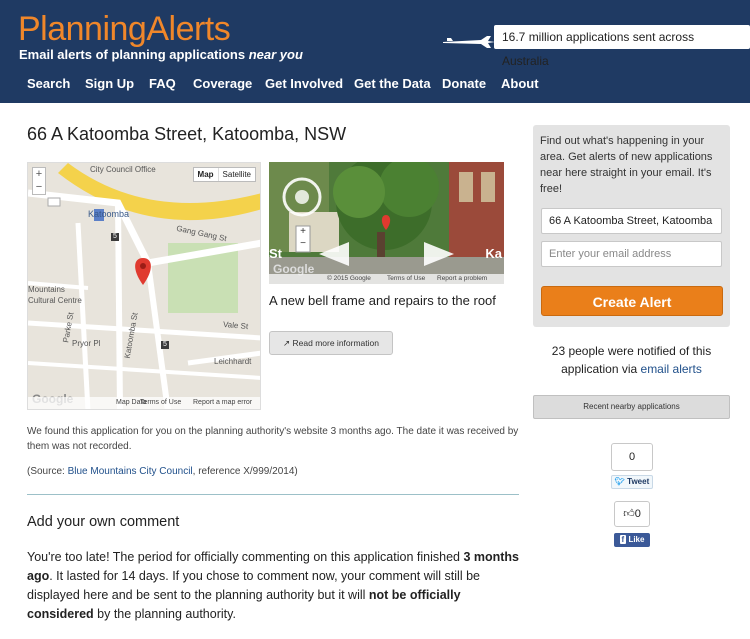  What do you see at coordinates (349, 278) in the screenshot?
I see `streetview-copyright: © 2015 Google` at bounding box center [349, 278].